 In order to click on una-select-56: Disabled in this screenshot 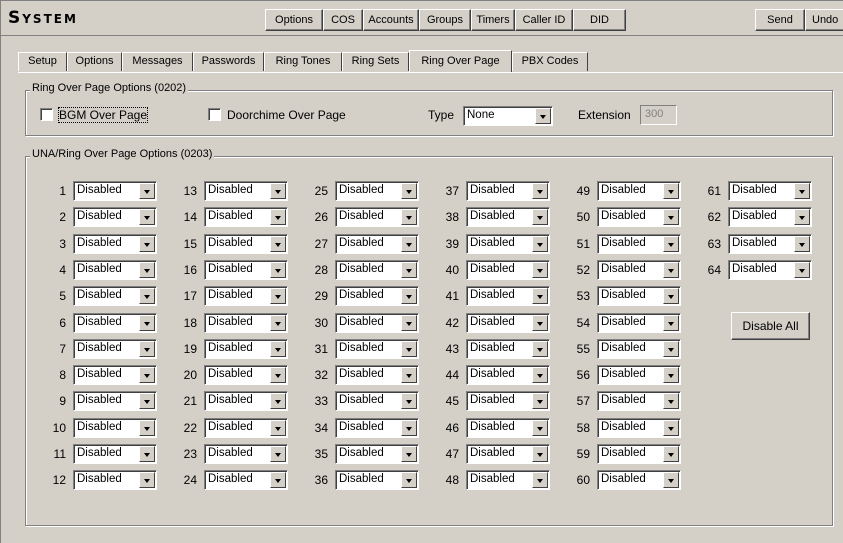, I will do `click(639, 375)`.